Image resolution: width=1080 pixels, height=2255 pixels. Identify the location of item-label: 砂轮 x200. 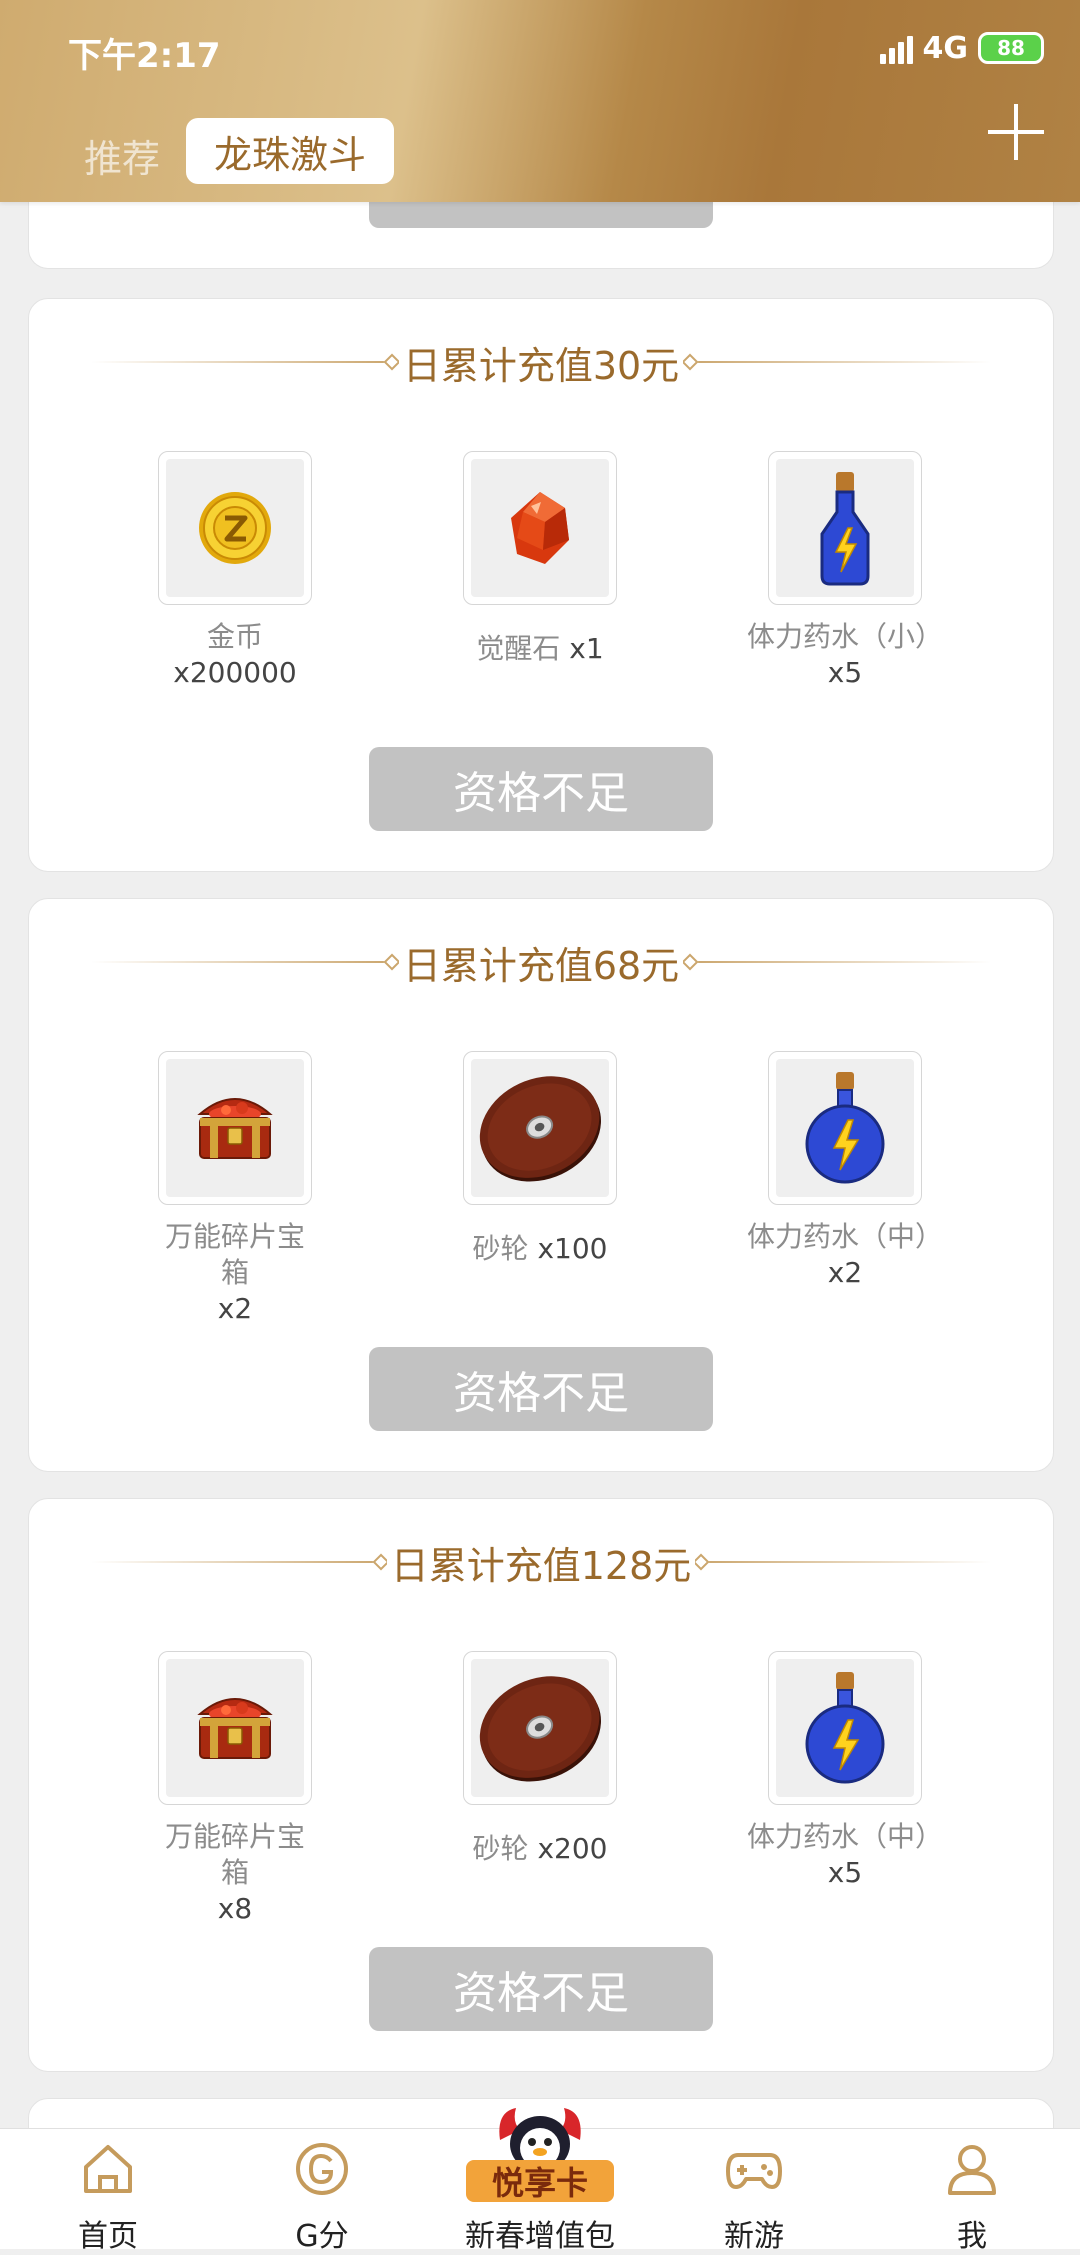
(540, 1848).